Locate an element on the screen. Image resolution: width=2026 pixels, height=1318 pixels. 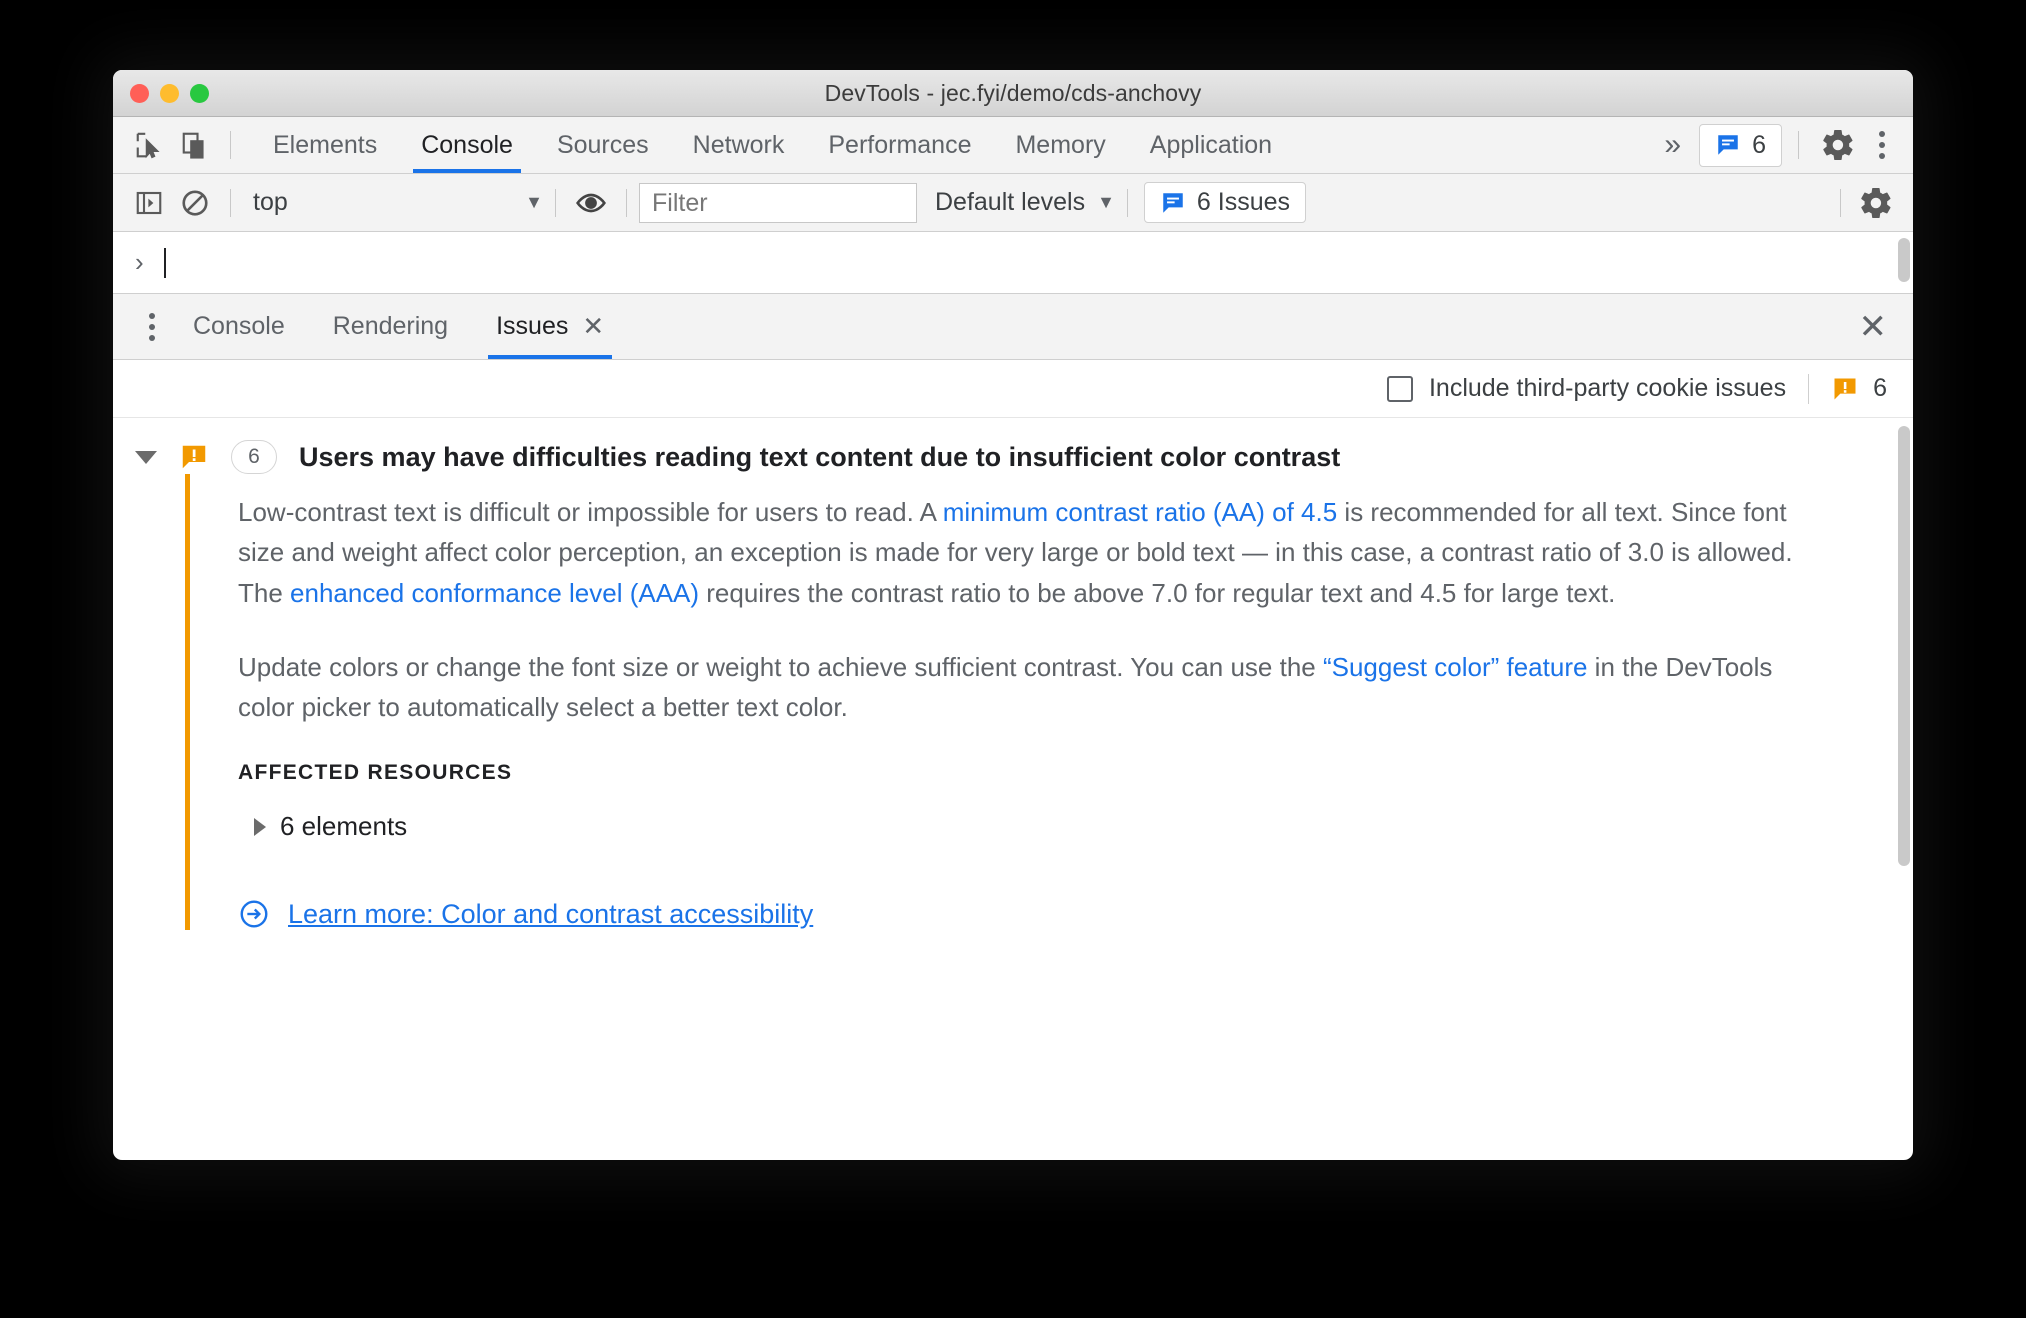
execution-context-select: top ▼ is located at coordinates (393, 202).